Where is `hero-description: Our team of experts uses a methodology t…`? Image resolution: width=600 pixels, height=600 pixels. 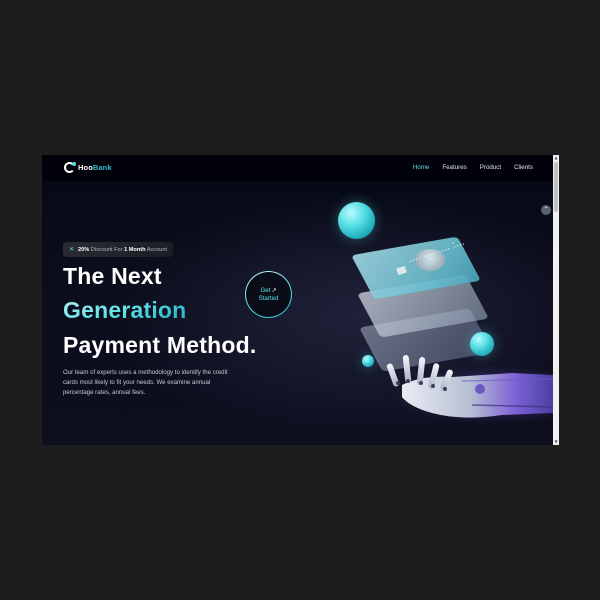 hero-description: Our team of experts uses a methodology t… is located at coordinates (145, 382).